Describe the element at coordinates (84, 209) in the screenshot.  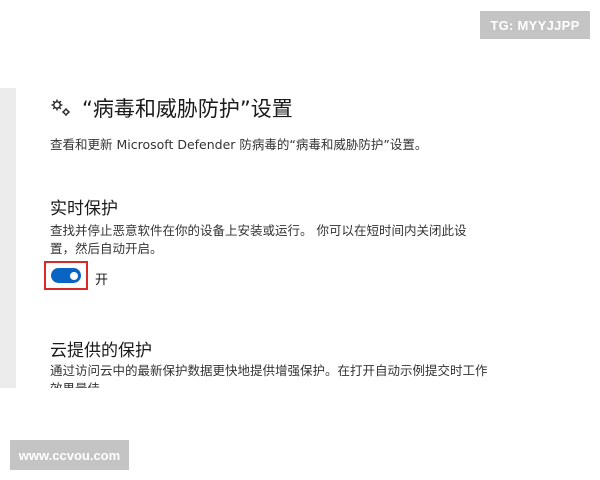
I see `realtime-protection-title: 实时保护` at that location.